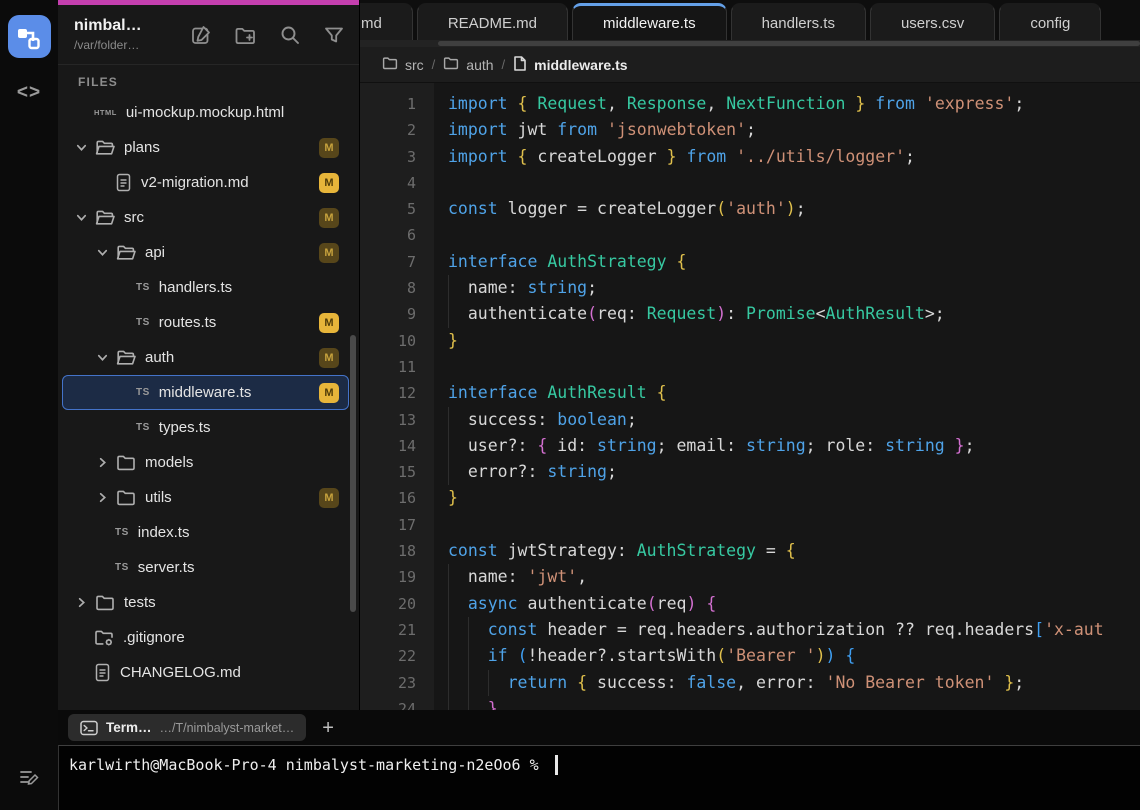 The width and height of the screenshot is (1140, 810). I want to click on line-number: 13, so click(406, 419).